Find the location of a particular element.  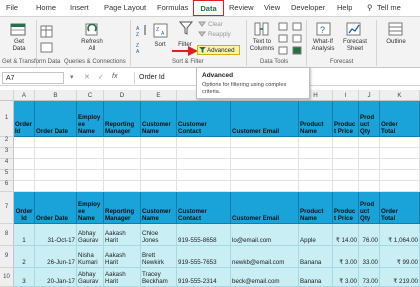

empty-row-4-employee-name is located at coordinates (90, 164).